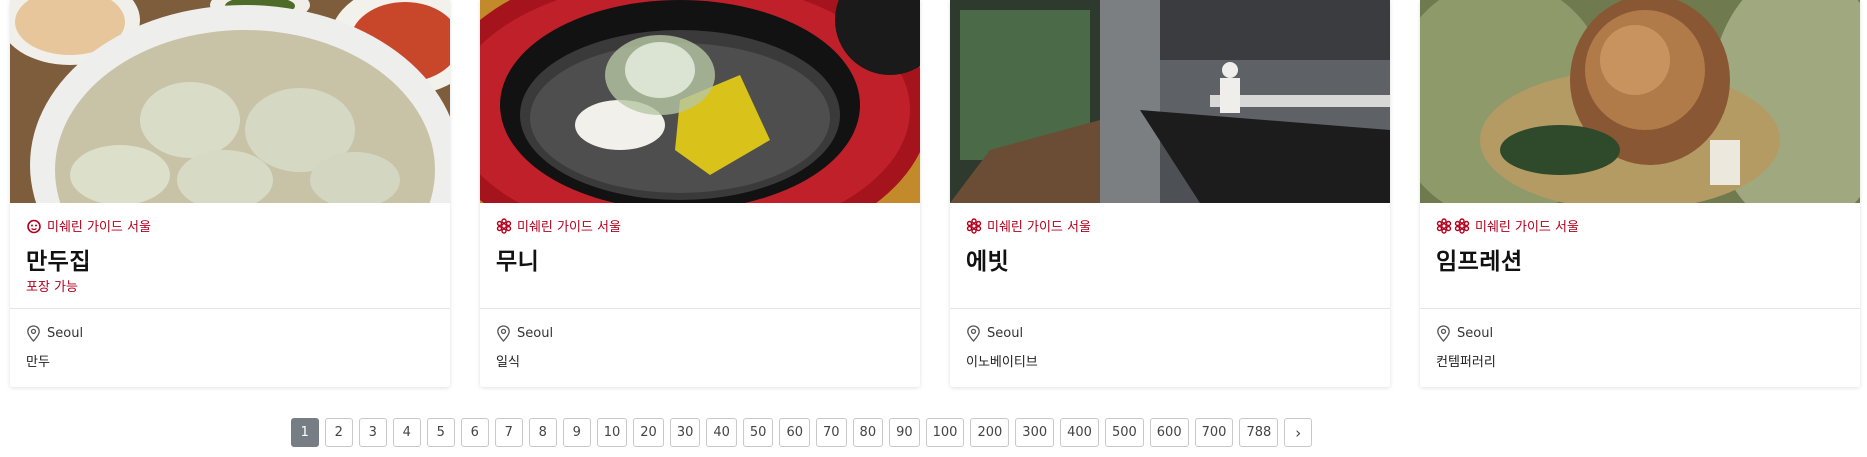 This screenshot has height=457, width=1867. Describe the element at coordinates (721, 432) in the screenshot. I see `page-button-40: 40` at that location.